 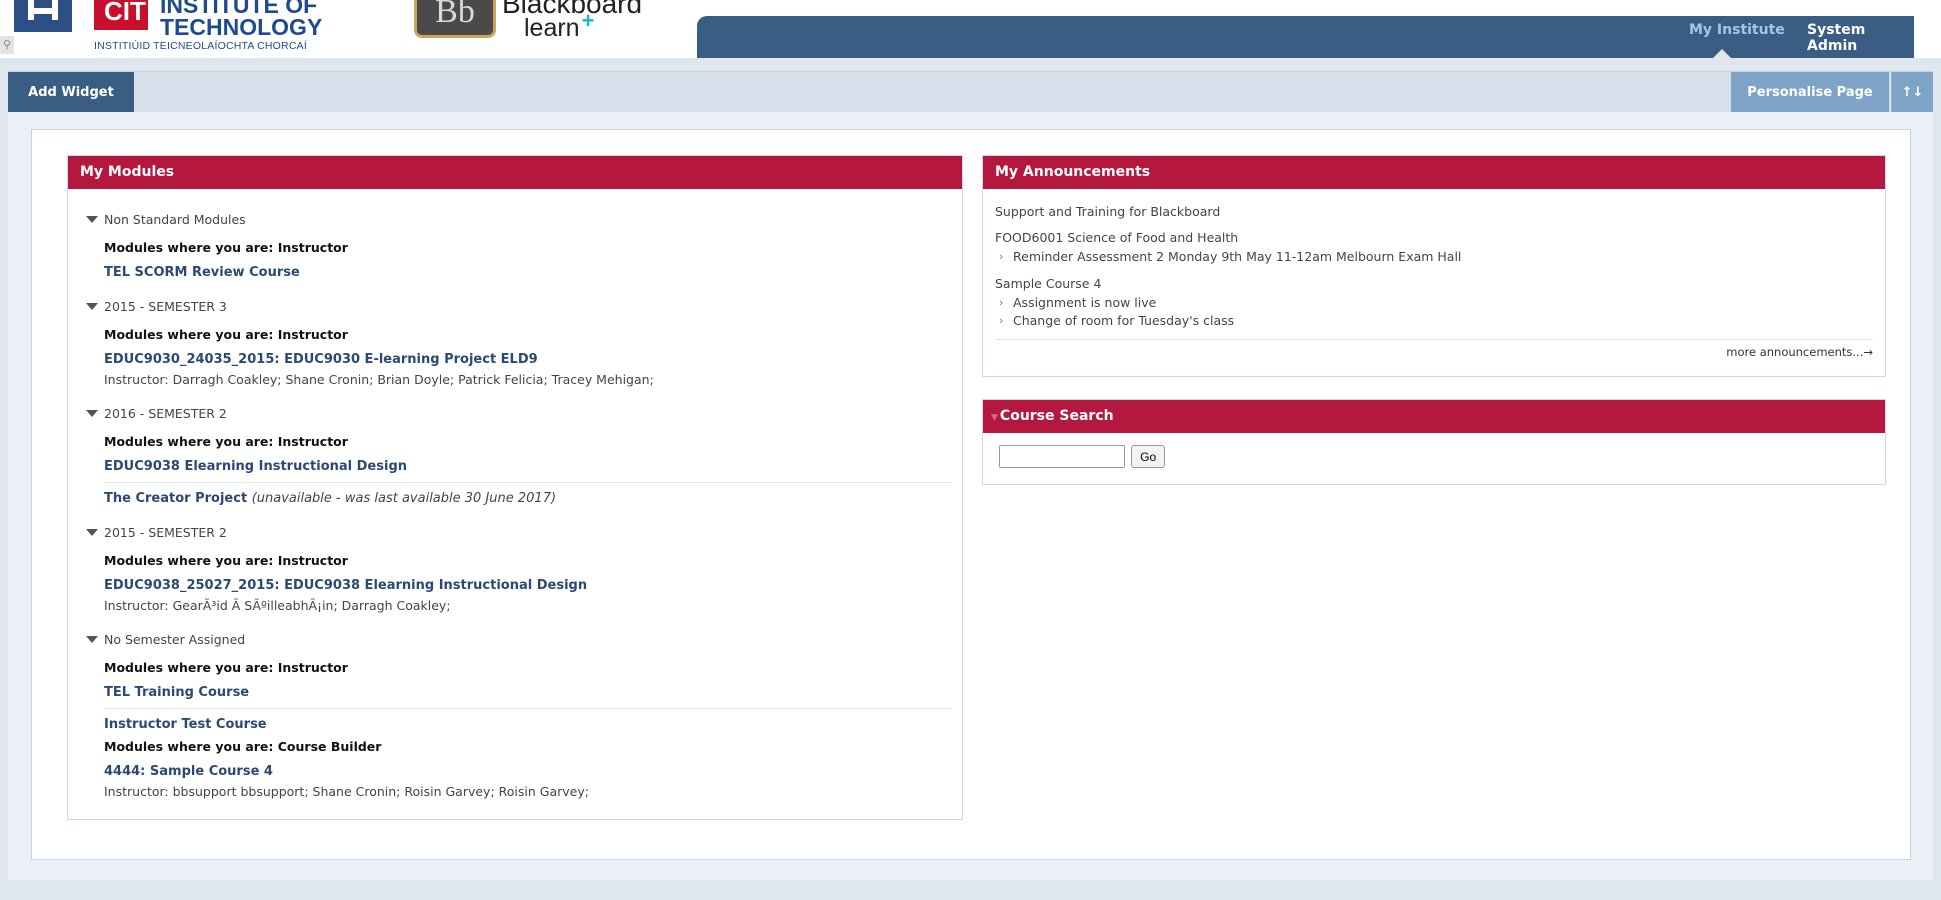 What do you see at coordinates (241, 20) in the screenshot?
I see `institute-name: INSTITUTE OF TECHNOLOGY` at bounding box center [241, 20].